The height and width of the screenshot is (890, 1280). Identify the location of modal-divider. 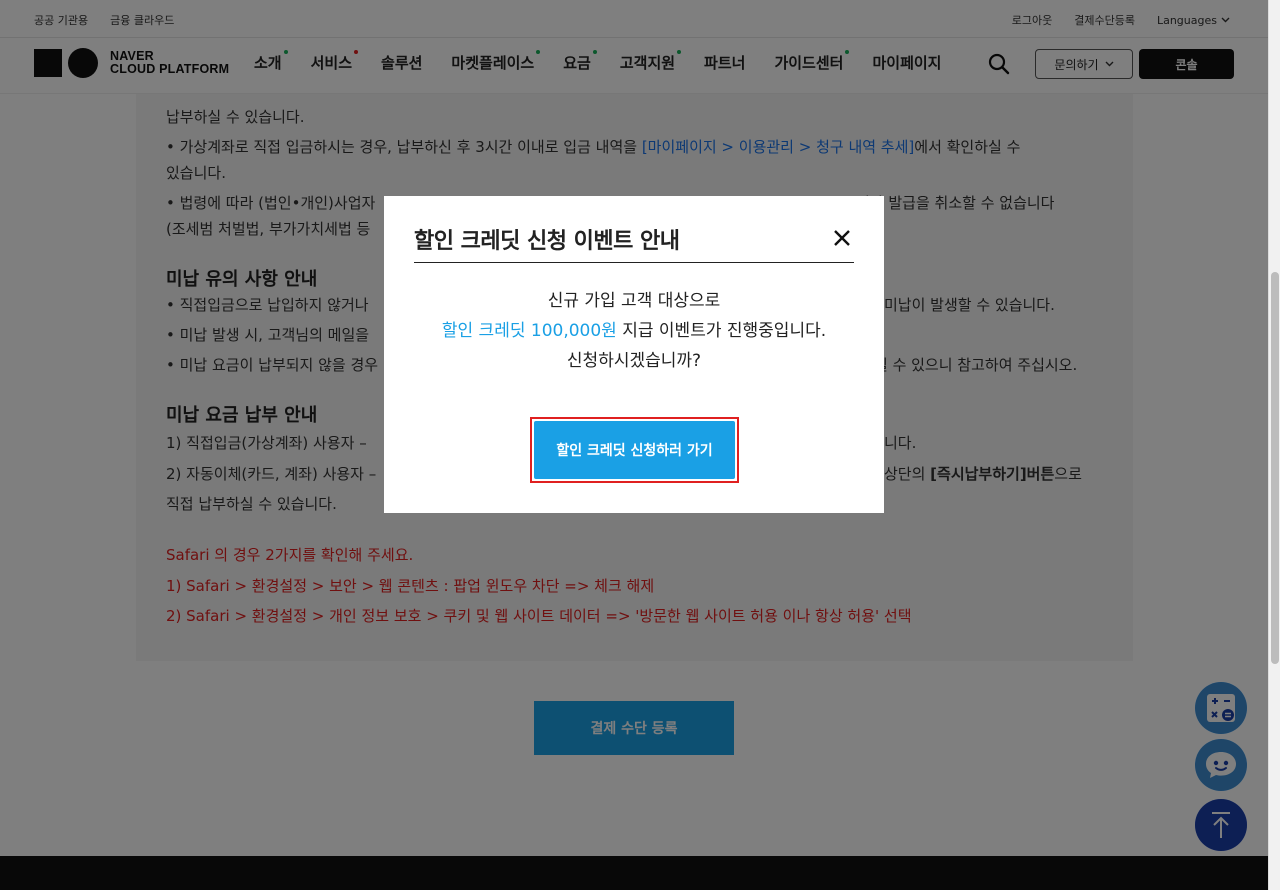
(634, 262).